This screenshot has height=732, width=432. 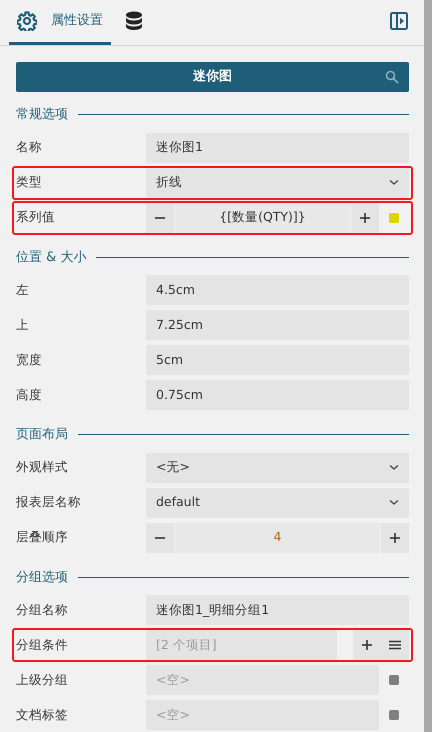 I want to click on field-label: 宽度, so click(x=29, y=359).